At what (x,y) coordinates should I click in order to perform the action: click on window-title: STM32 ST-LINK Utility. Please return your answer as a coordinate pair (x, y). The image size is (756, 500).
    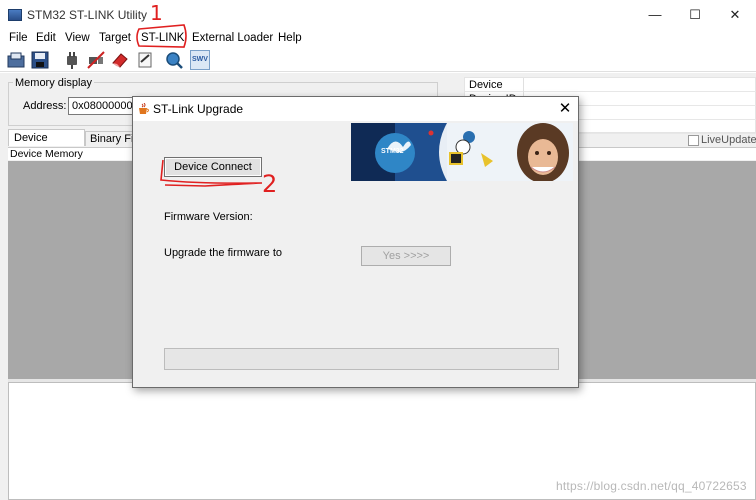
    Looking at the image, I should click on (87, 15).